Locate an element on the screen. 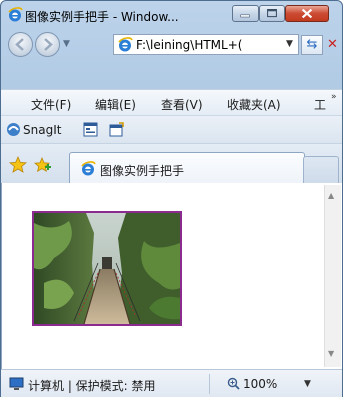 This screenshot has width=343, height=397. snagit-button: SnagIt is located at coordinates (42, 130).